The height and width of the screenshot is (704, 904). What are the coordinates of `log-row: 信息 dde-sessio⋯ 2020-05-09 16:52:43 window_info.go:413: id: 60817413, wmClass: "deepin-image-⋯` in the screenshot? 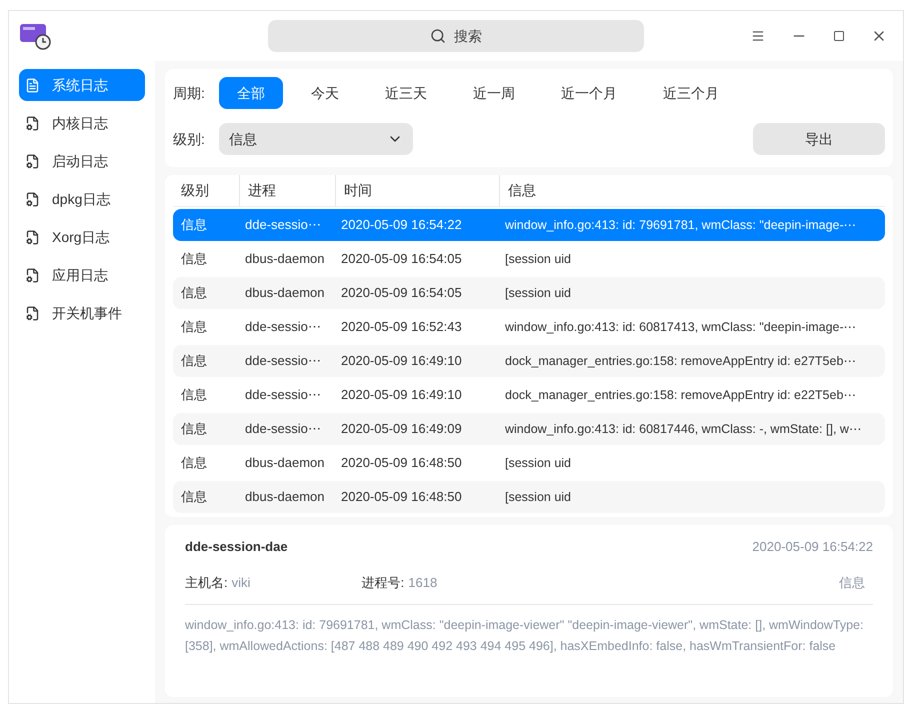 It's located at (529, 327).